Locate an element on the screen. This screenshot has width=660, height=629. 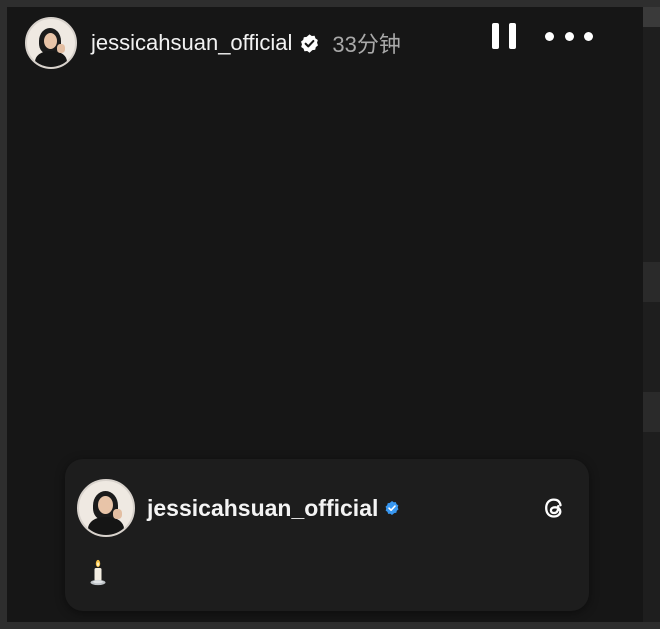
card-username: jessicahsuan_official is located at coordinates (262, 508).